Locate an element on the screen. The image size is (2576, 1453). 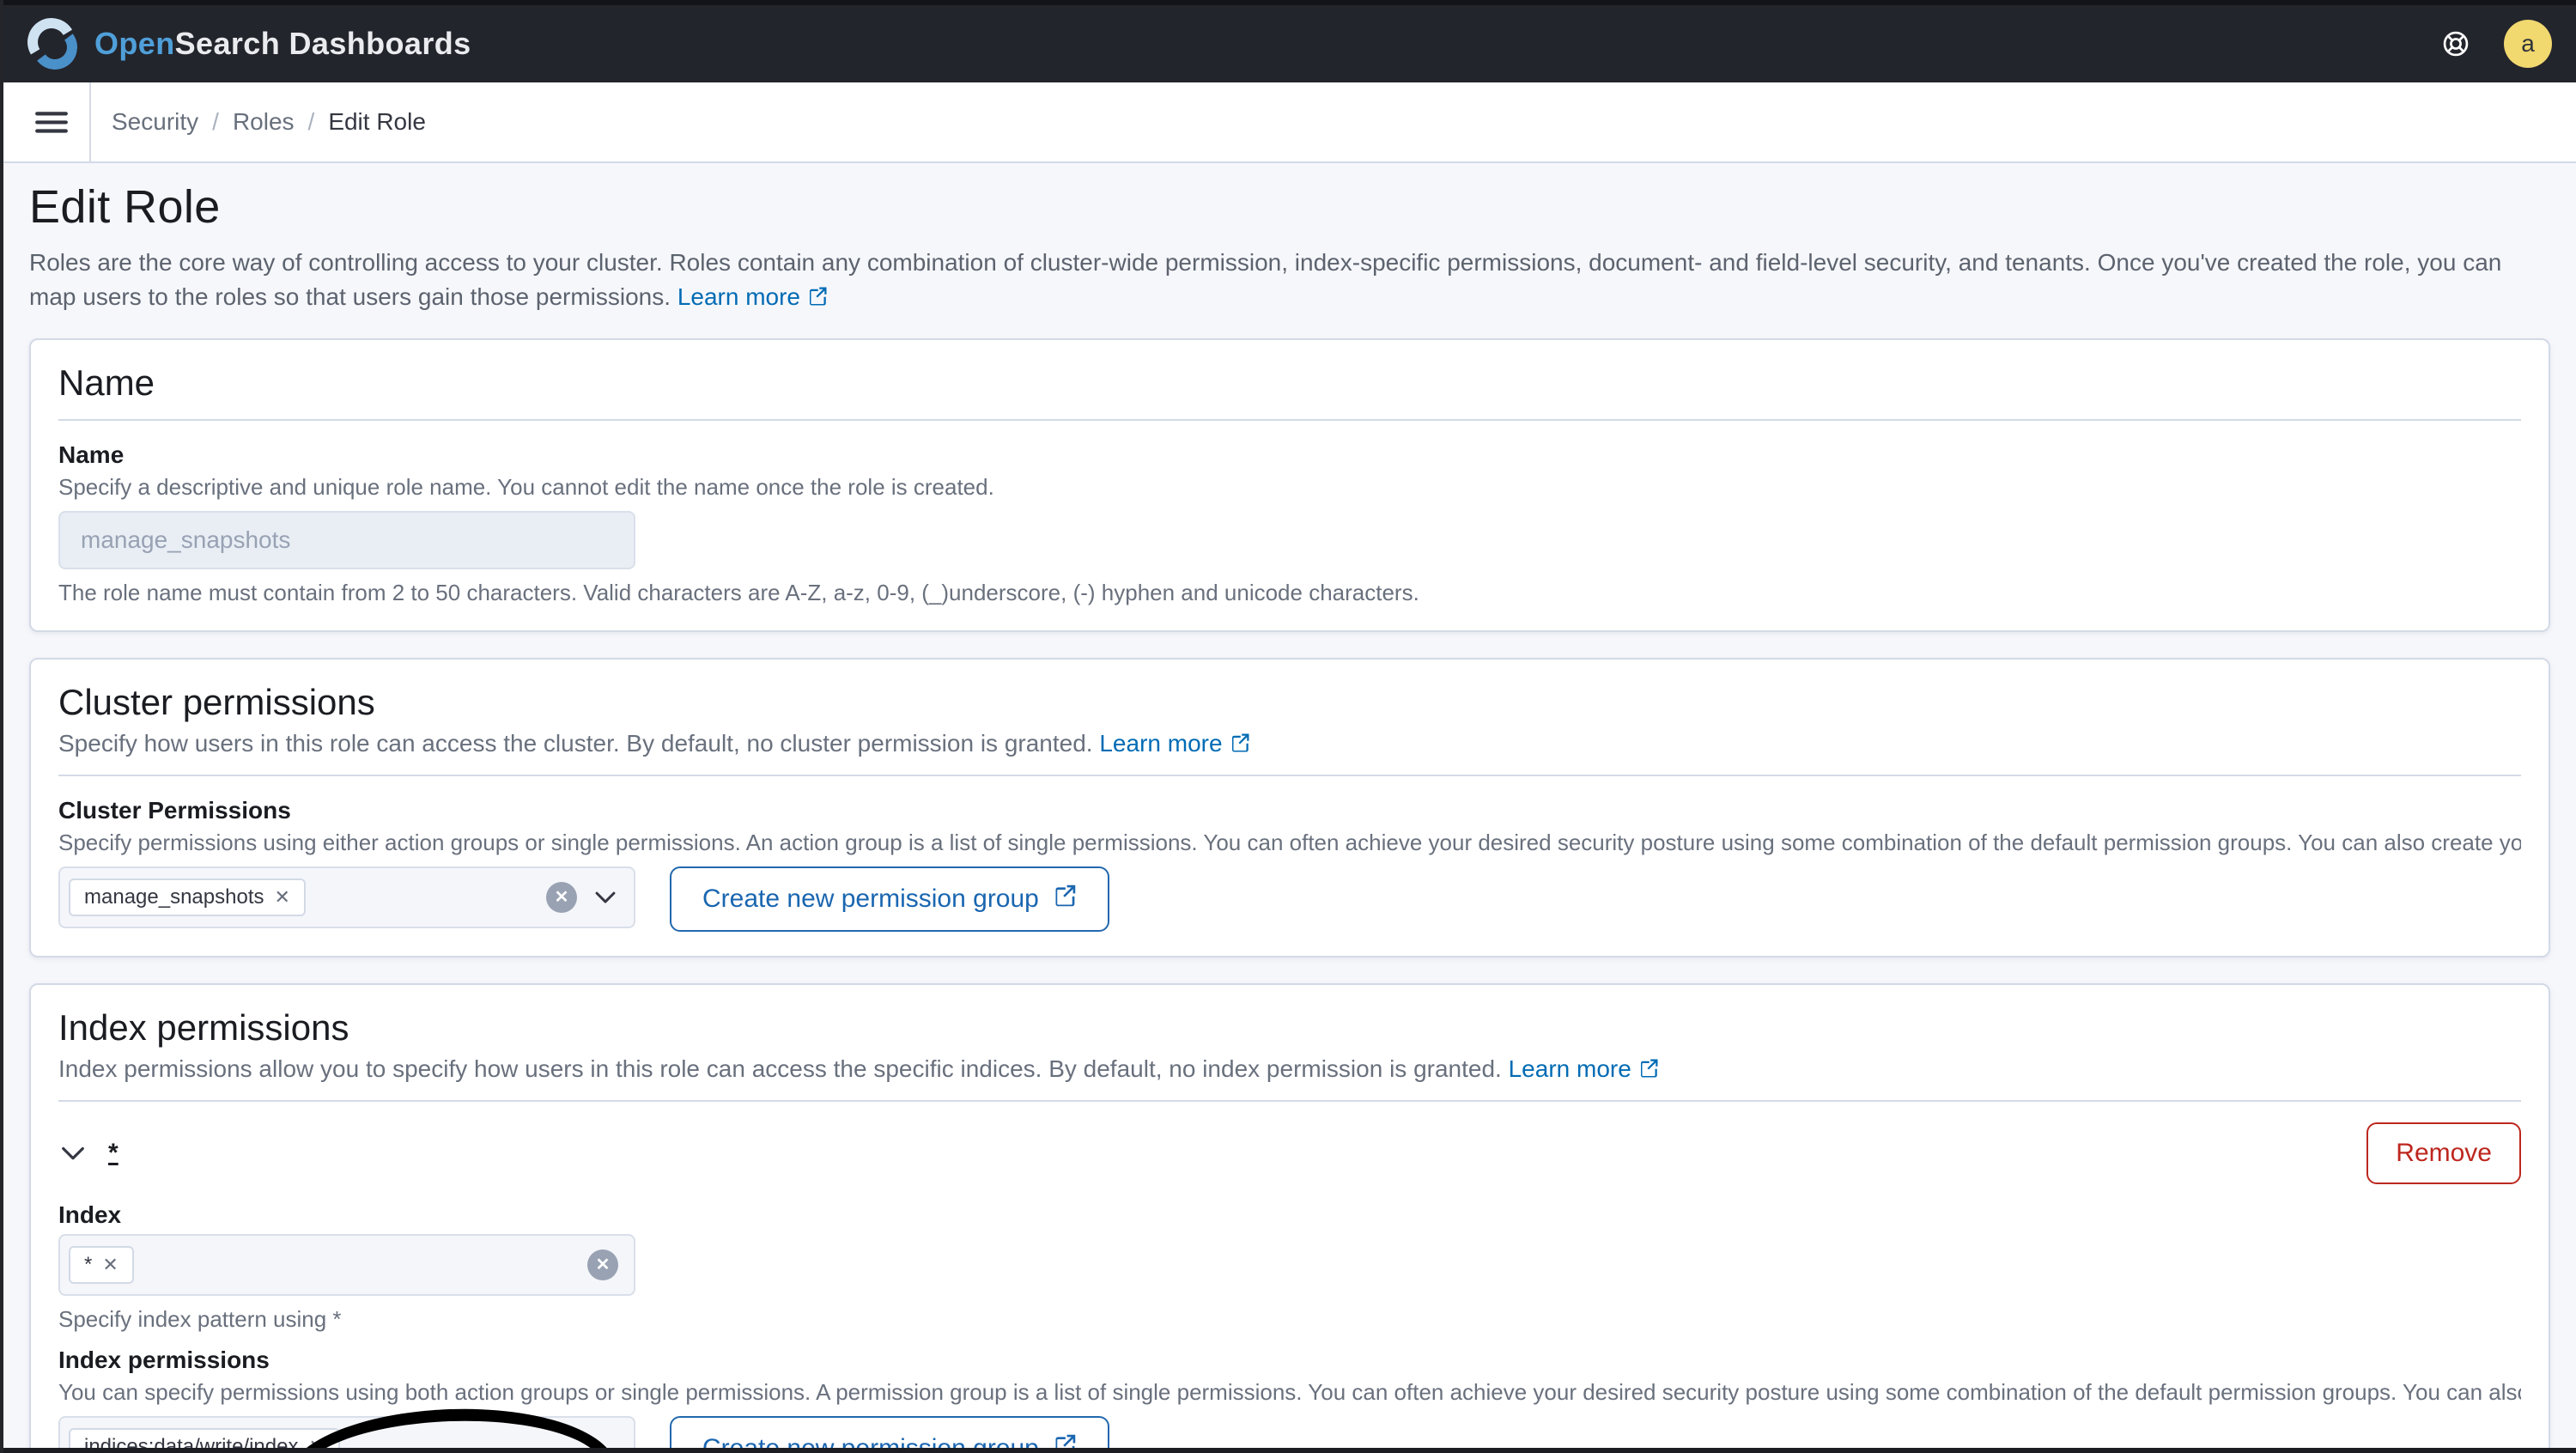
index-pattern-accordion: * Remove is located at coordinates (1290, 1153).